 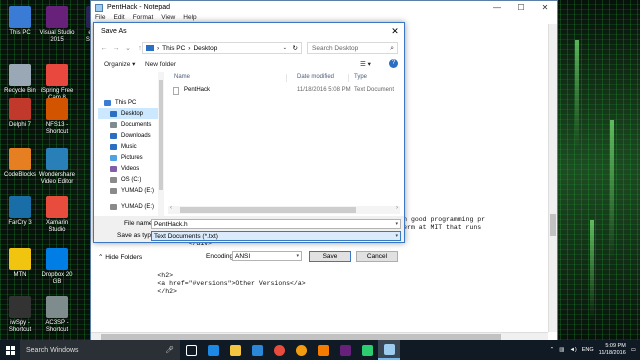 I want to click on column-name: Name, so click(x=182, y=77).